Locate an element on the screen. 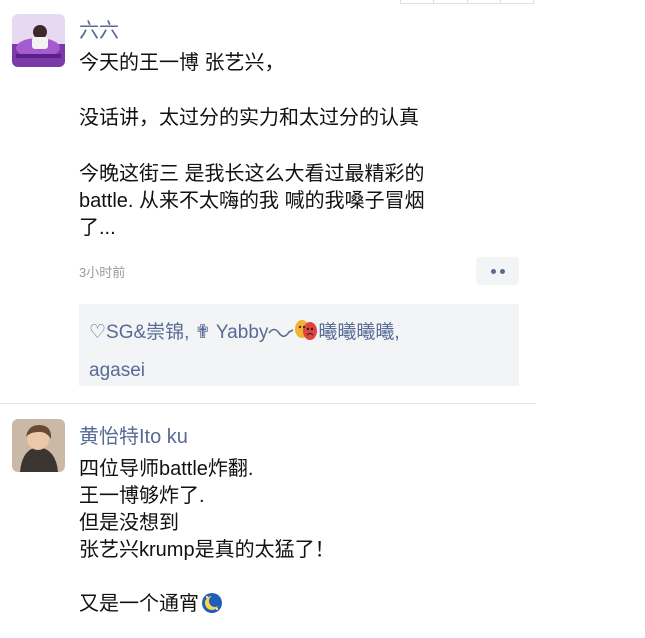 This screenshot has height=638, width=645. text-line: 四位导师battle炸翻. is located at coordinates (166, 469).